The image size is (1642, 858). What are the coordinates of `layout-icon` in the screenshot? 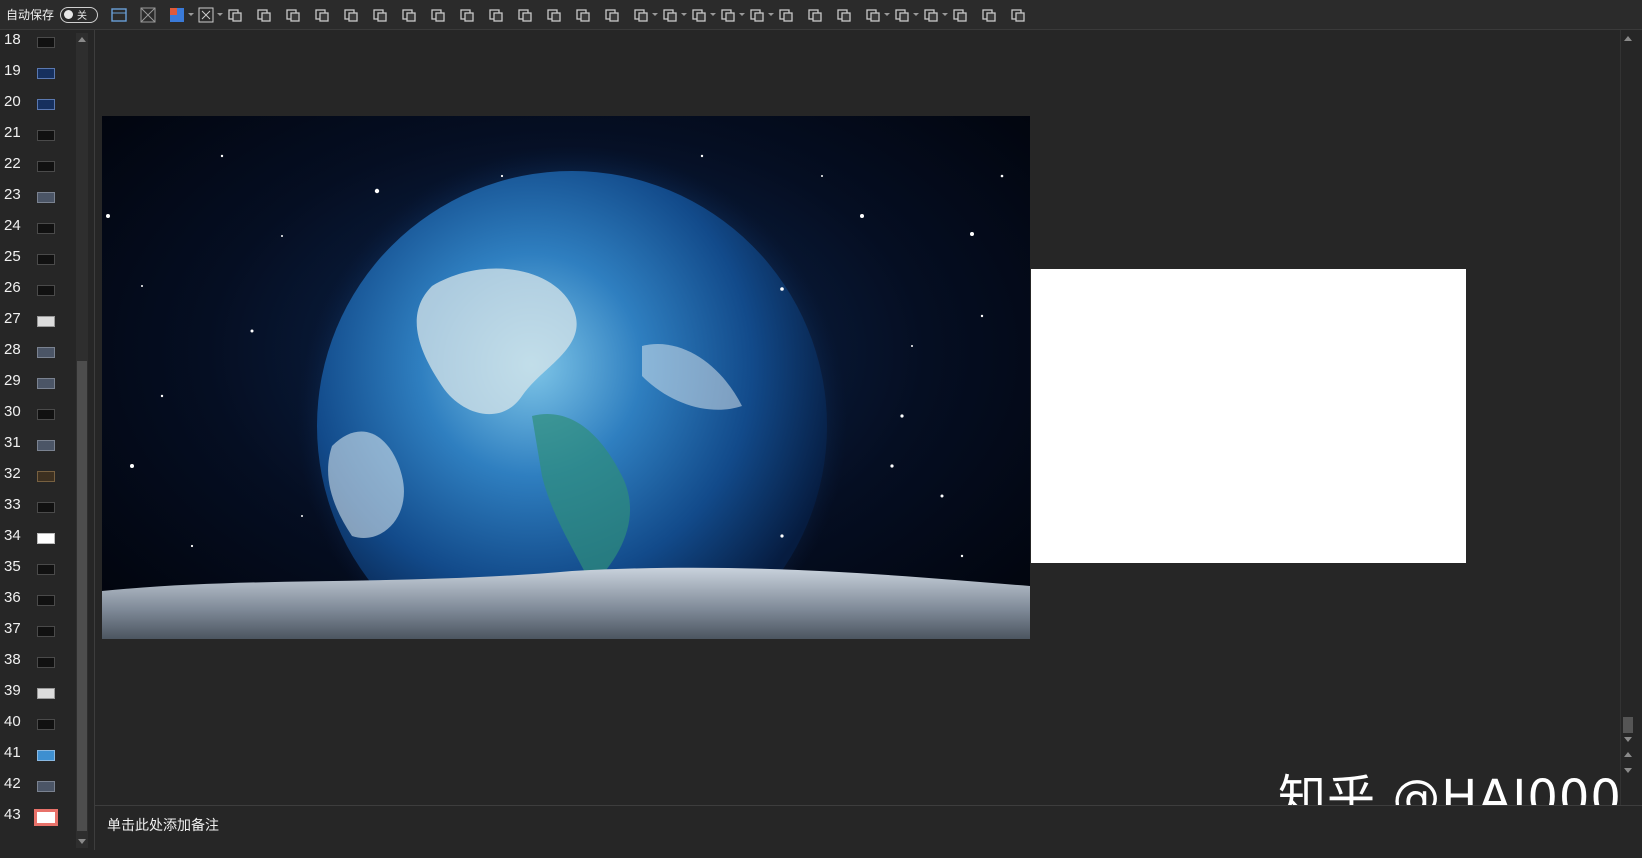 It's located at (119, 15).